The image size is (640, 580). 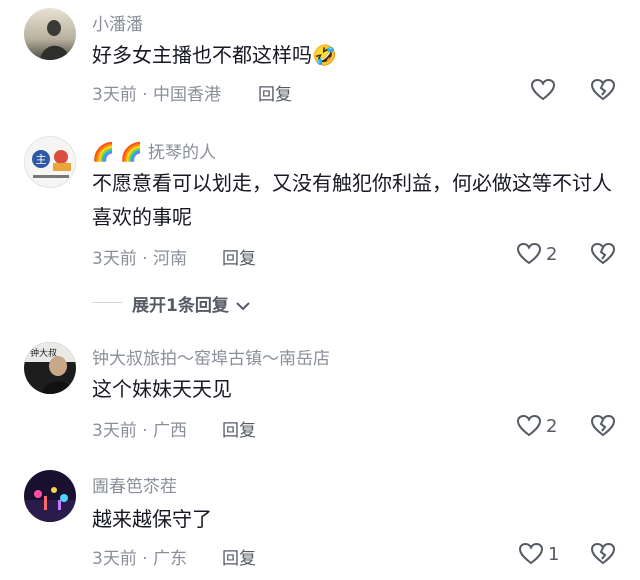 I want to click on comment-meta: 3天前 · 广东, so click(x=139, y=556).